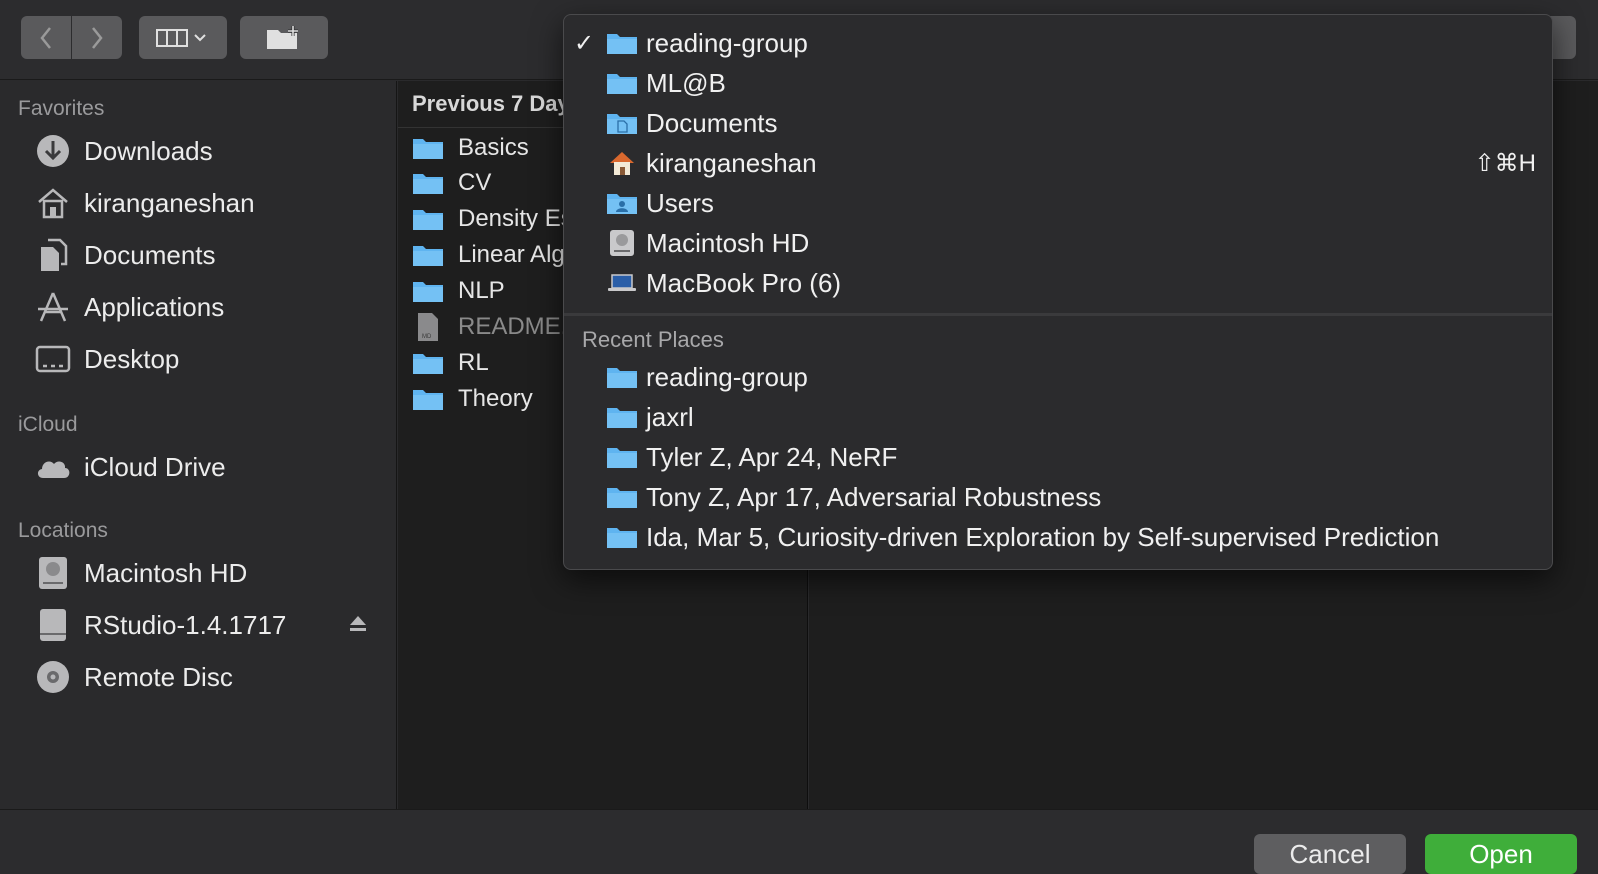  What do you see at coordinates (874, 496) in the screenshot?
I see `menu-item-label: Tony Z, Apr 17, Adversarial Robustness` at bounding box center [874, 496].